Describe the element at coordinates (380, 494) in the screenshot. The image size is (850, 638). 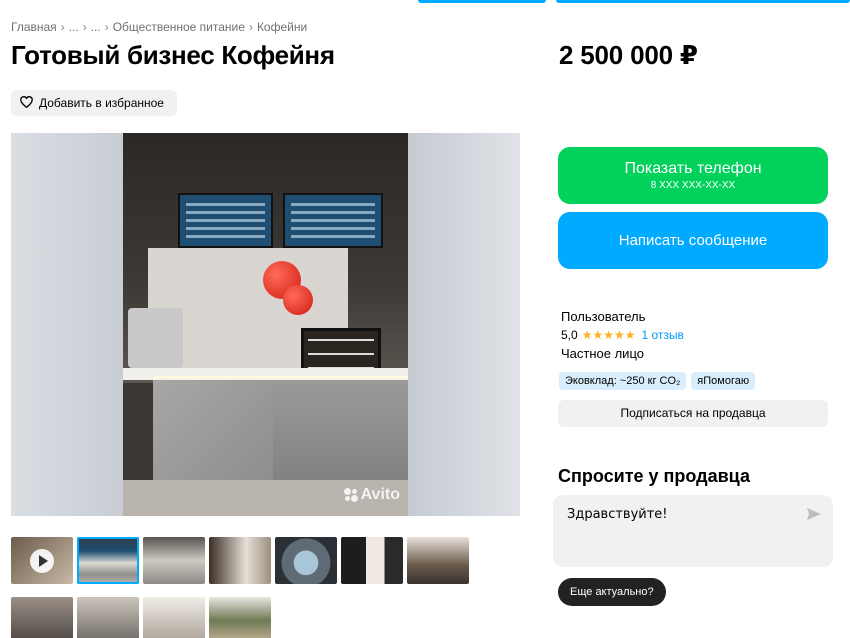
I see `watermark-text: Avito` at that location.